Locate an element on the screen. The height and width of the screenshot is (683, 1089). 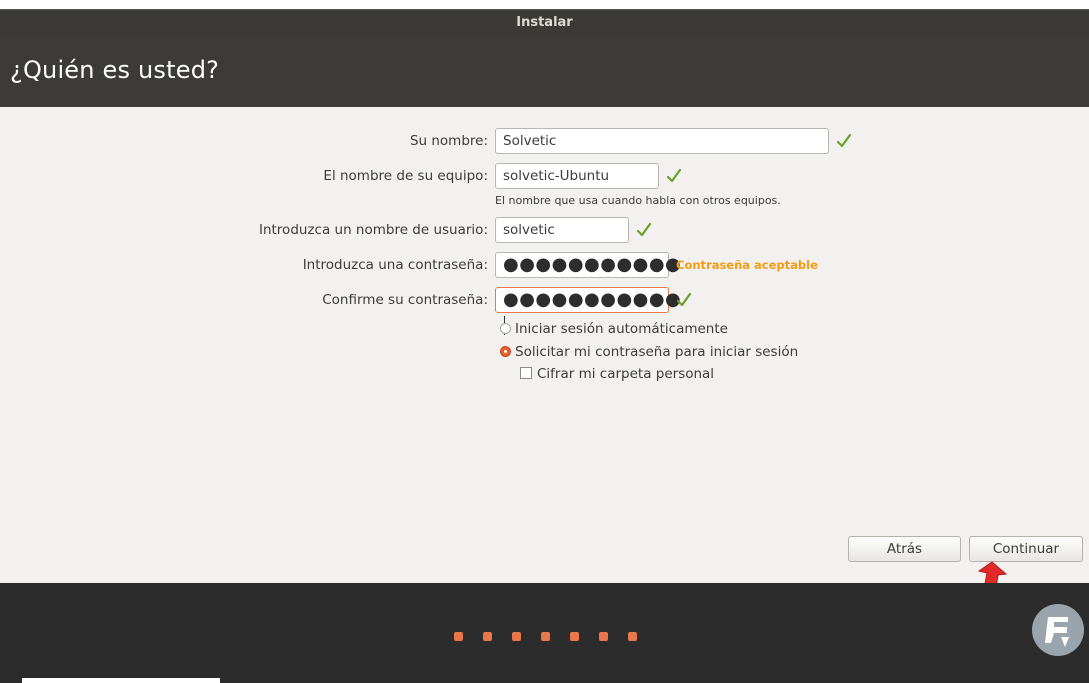
autologin-label: Iniciar sesión automáticamente is located at coordinates (621, 329).